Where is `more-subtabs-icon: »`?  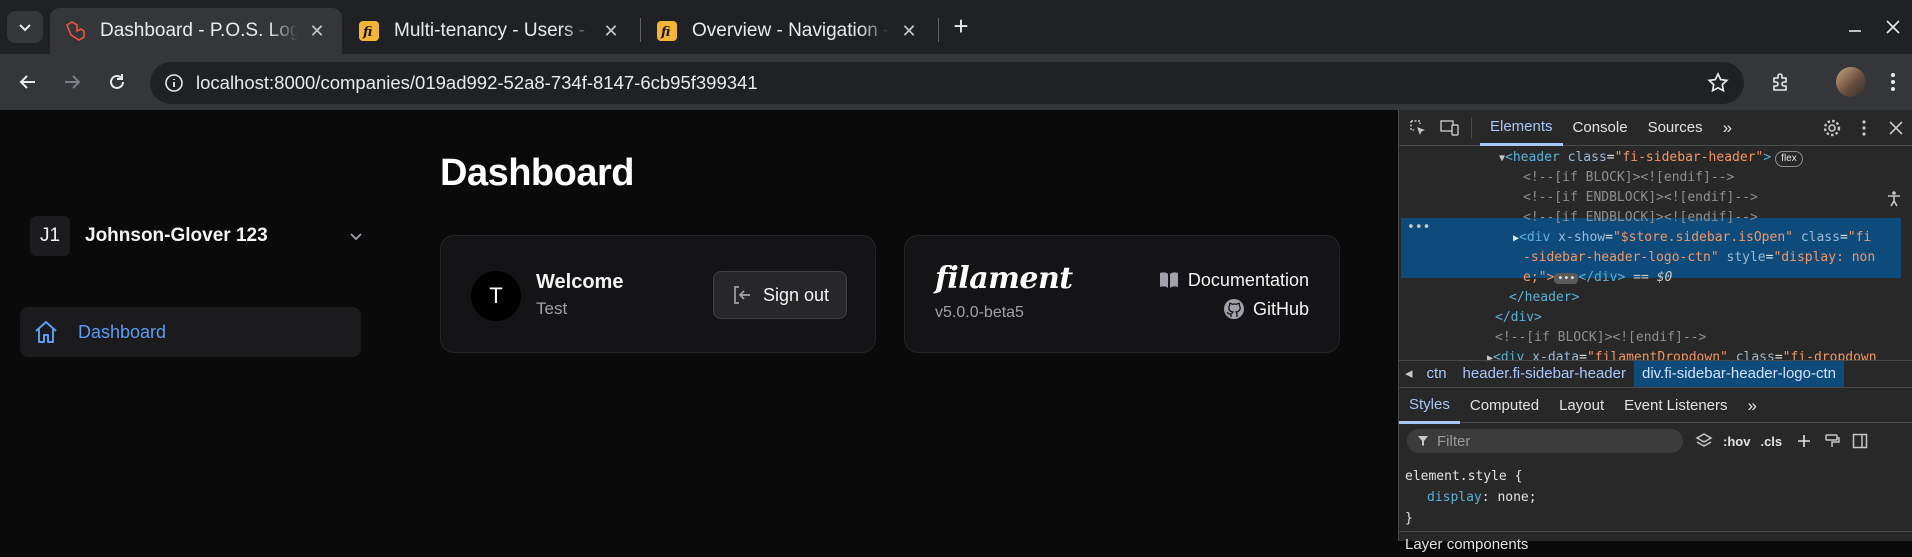 more-subtabs-icon: » is located at coordinates (1752, 406).